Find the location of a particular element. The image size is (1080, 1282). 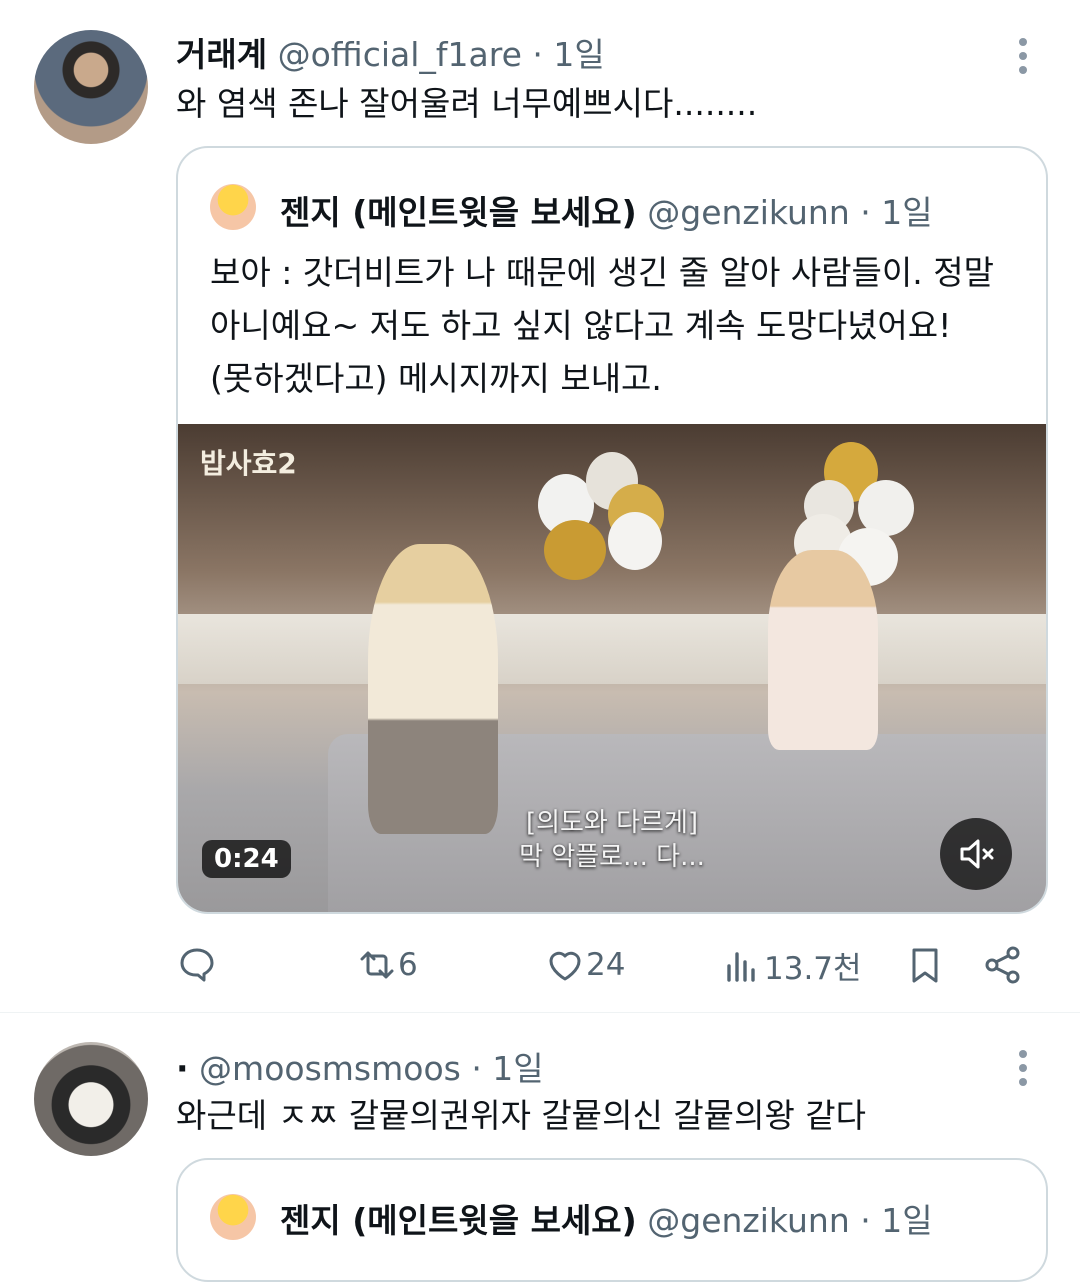

retweet-button: 6 is located at coordinates (387, 965).